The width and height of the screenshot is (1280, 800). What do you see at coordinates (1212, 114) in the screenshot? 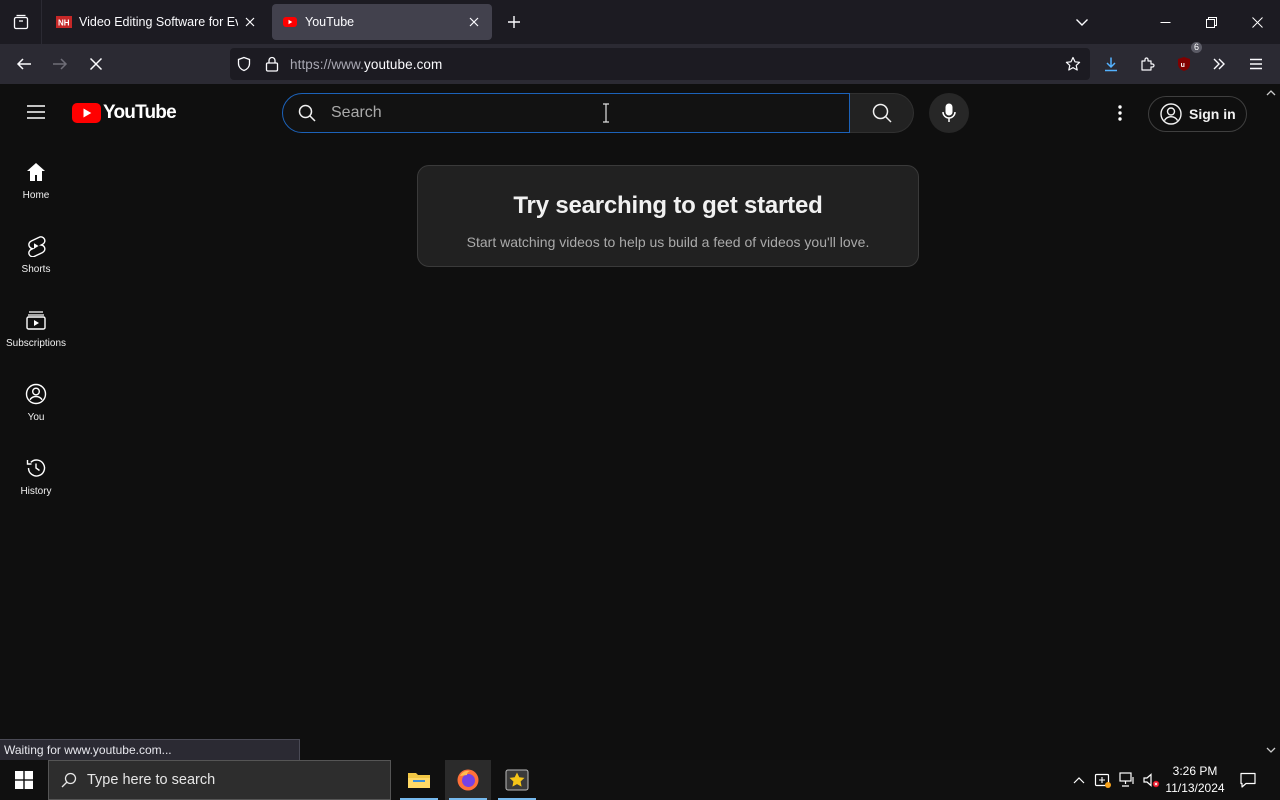
I see `sign-in-label: Sign in` at bounding box center [1212, 114].